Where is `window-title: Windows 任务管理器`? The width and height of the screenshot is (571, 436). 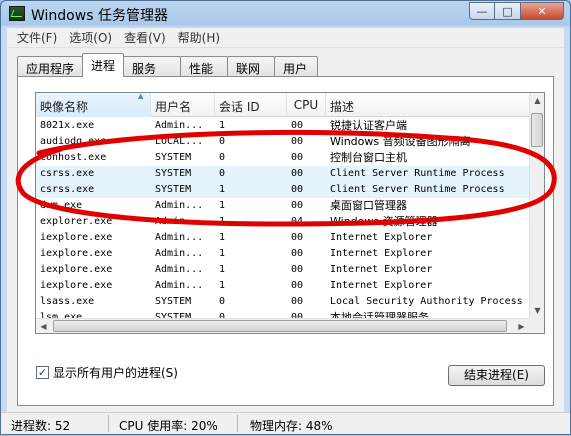
window-title: Windows 任务管理器 is located at coordinates (99, 16).